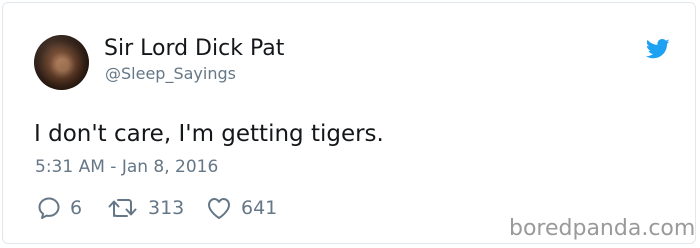 Image resolution: width=700 pixels, height=248 pixels. I want to click on like-count: 641, so click(259, 208).